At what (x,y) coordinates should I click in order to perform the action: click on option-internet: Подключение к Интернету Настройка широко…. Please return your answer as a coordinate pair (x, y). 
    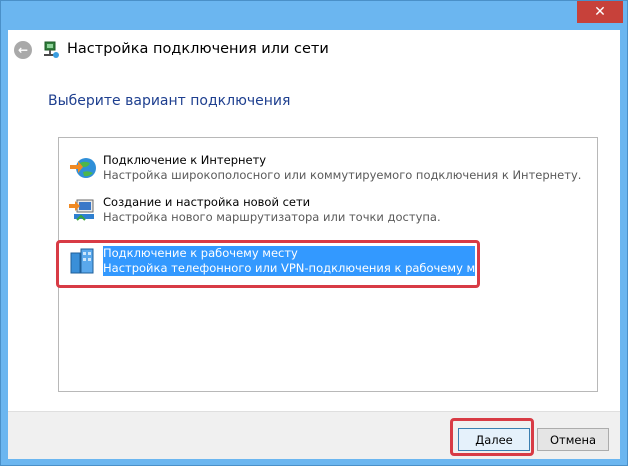
    Looking at the image, I should click on (325, 168).